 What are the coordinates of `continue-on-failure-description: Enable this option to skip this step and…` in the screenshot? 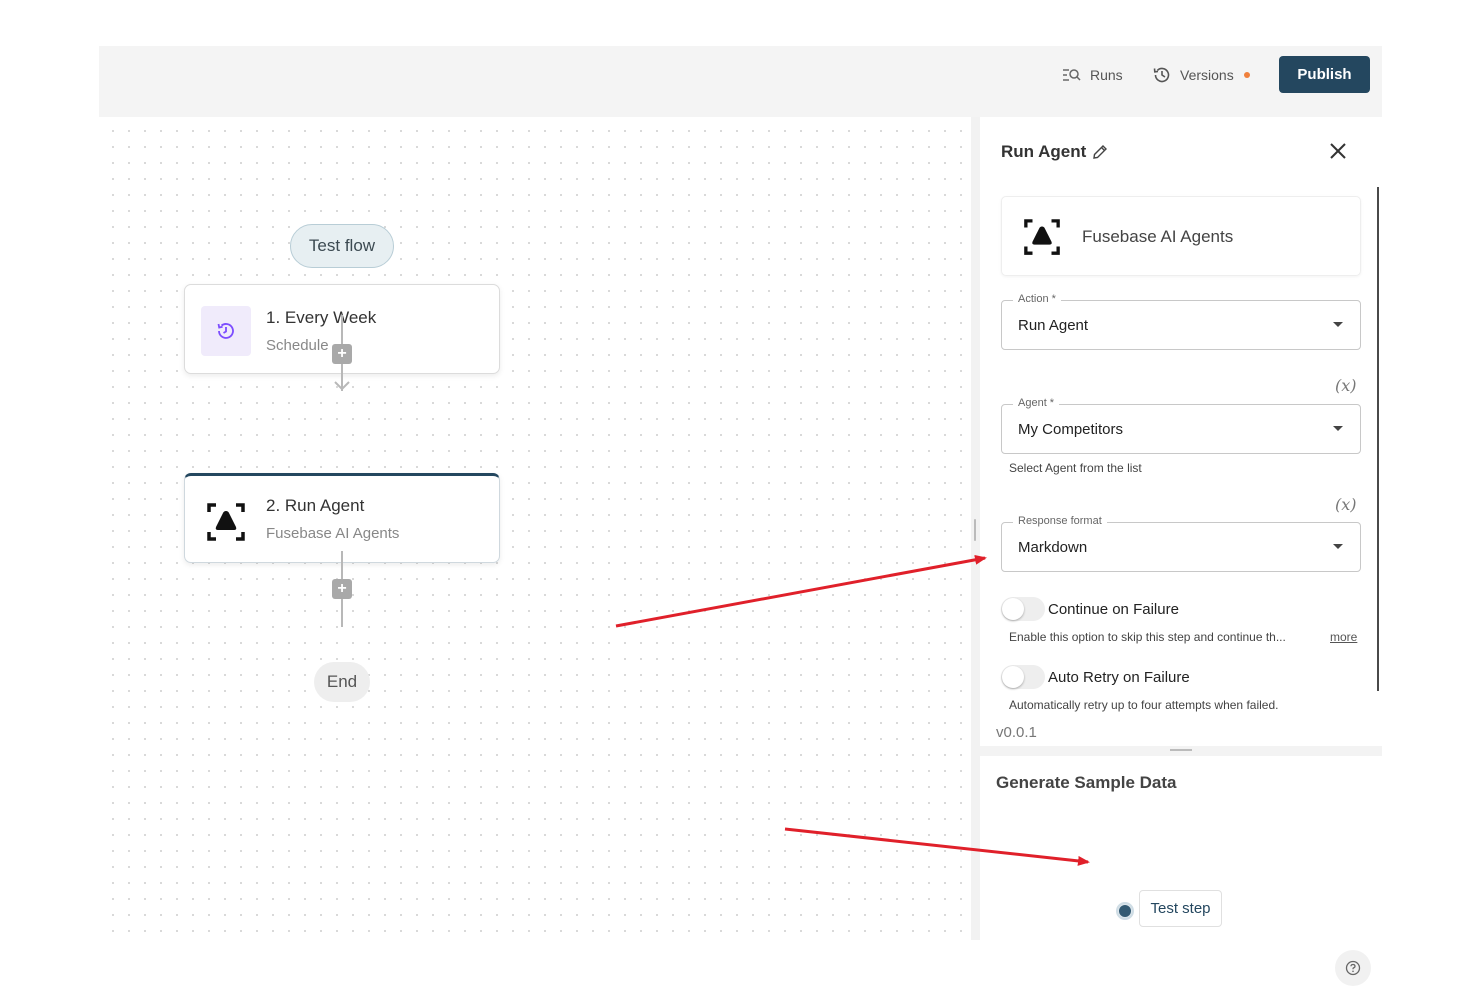 It's located at (1147, 637).